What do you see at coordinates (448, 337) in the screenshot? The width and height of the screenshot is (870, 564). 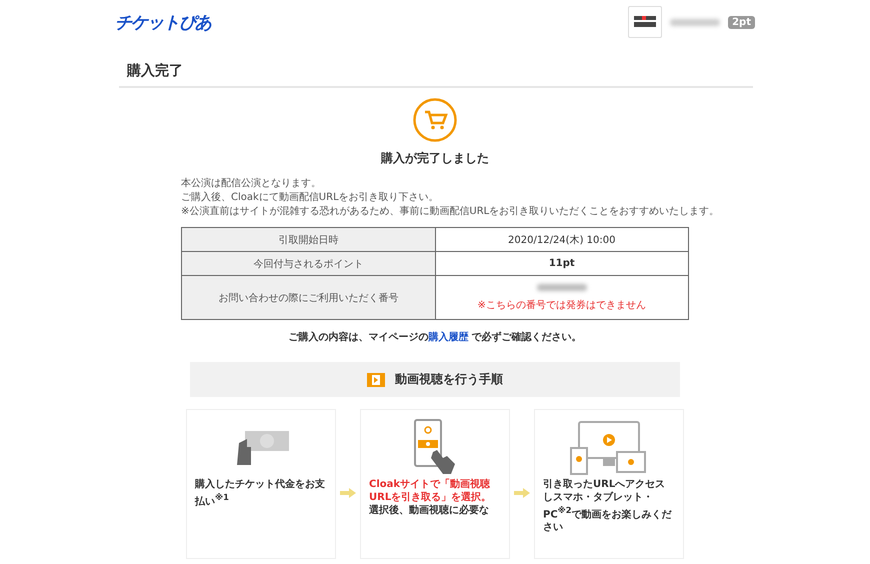 I see `purchase-history-link: 購入履歴` at bounding box center [448, 337].